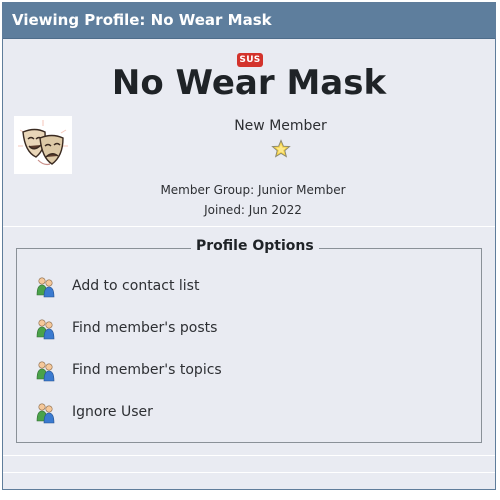  I want to click on find-members-posts-link: Find member's posts, so click(185, 329).